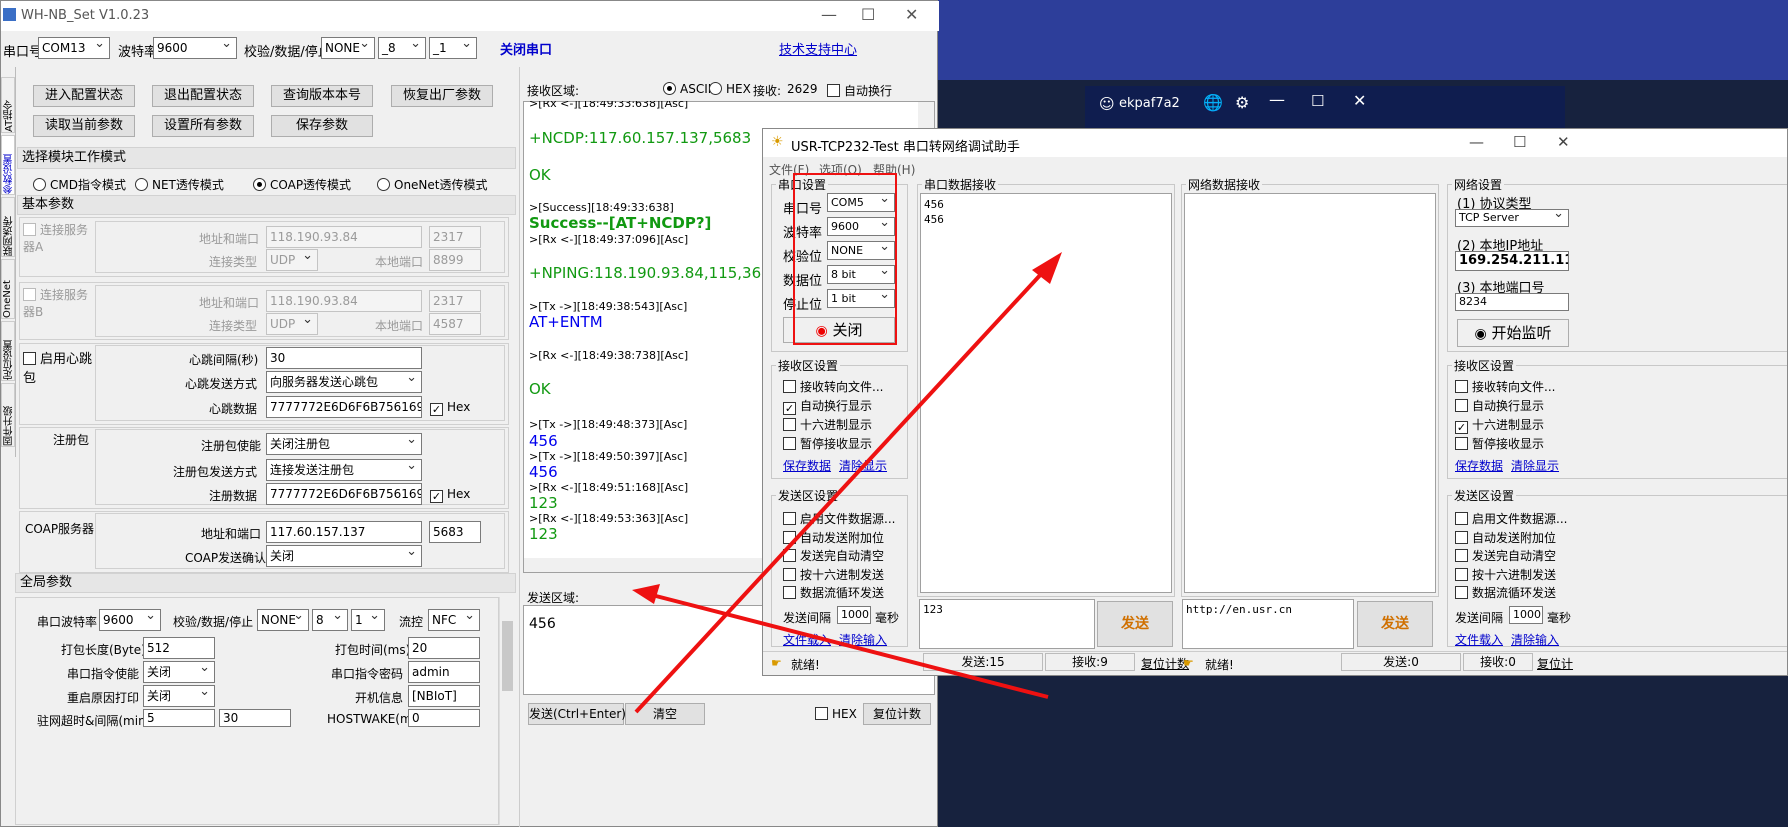 The height and width of the screenshot is (827, 1788). I want to click on arrow-head-recv, so click(646, 594).